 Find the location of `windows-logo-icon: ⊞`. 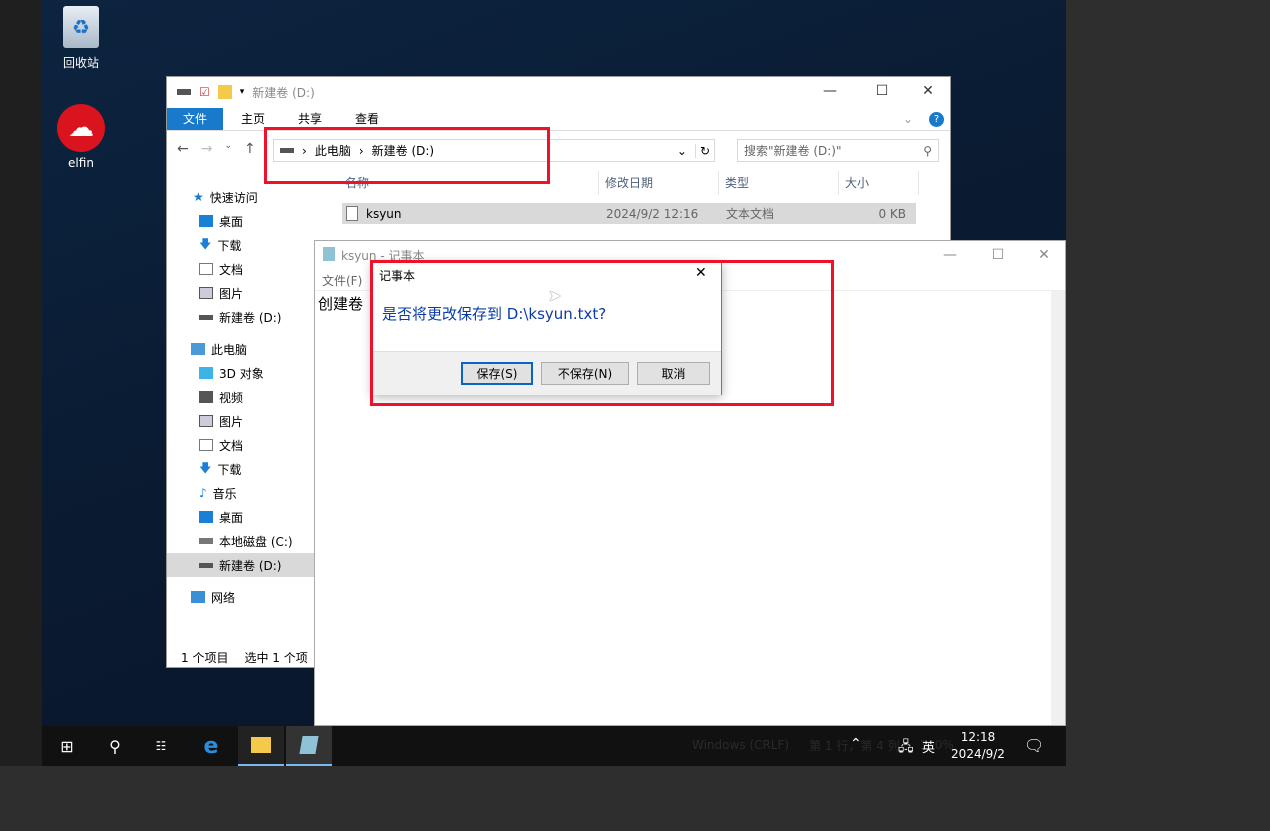

windows-logo-icon: ⊞ is located at coordinates (67, 746).